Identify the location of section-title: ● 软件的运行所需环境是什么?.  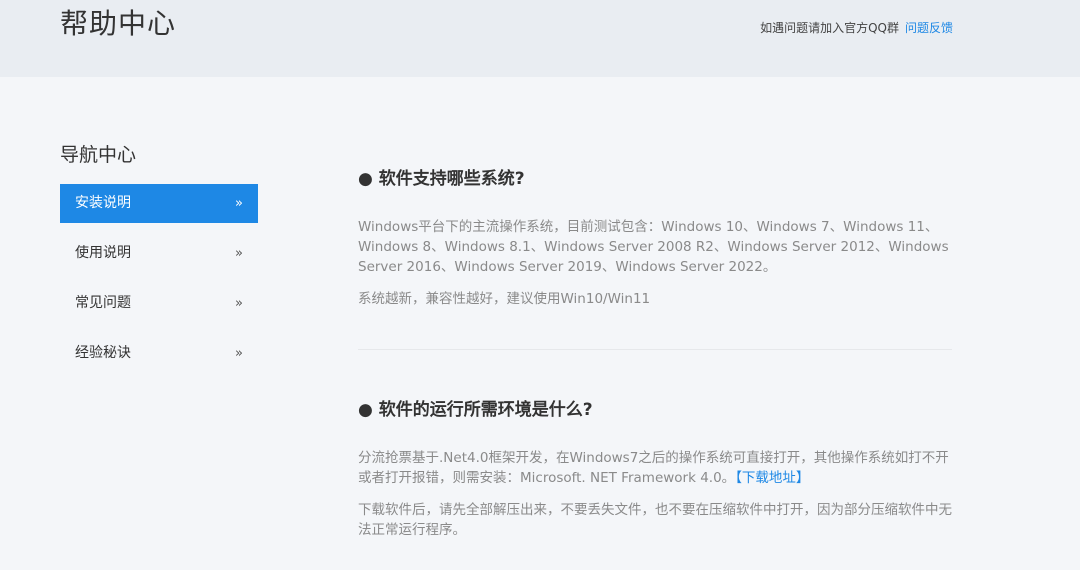
(475, 410).